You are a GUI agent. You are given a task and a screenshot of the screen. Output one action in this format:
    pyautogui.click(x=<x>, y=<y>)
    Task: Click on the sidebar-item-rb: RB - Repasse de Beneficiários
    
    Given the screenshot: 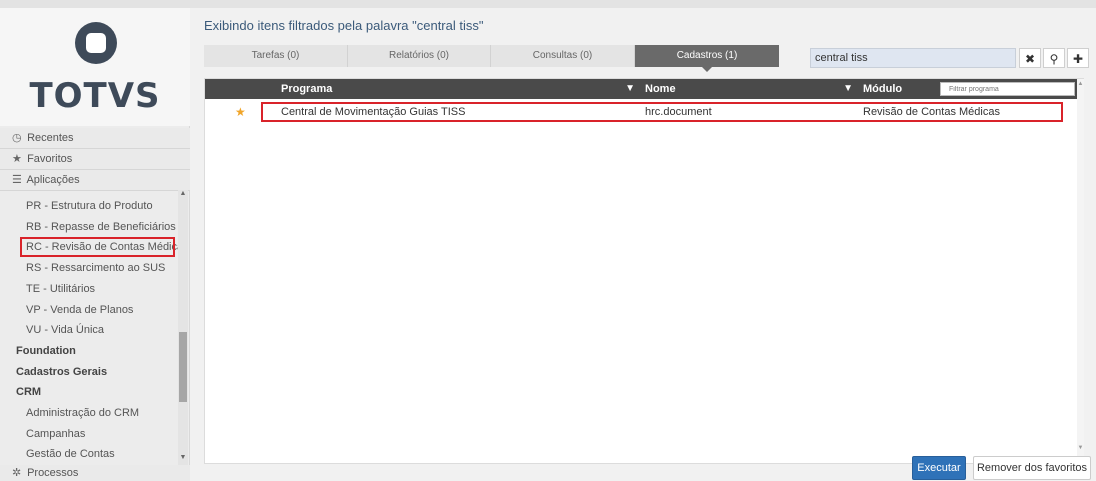 What is the action you would take?
    pyautogui.click(x=89, y=227)
    